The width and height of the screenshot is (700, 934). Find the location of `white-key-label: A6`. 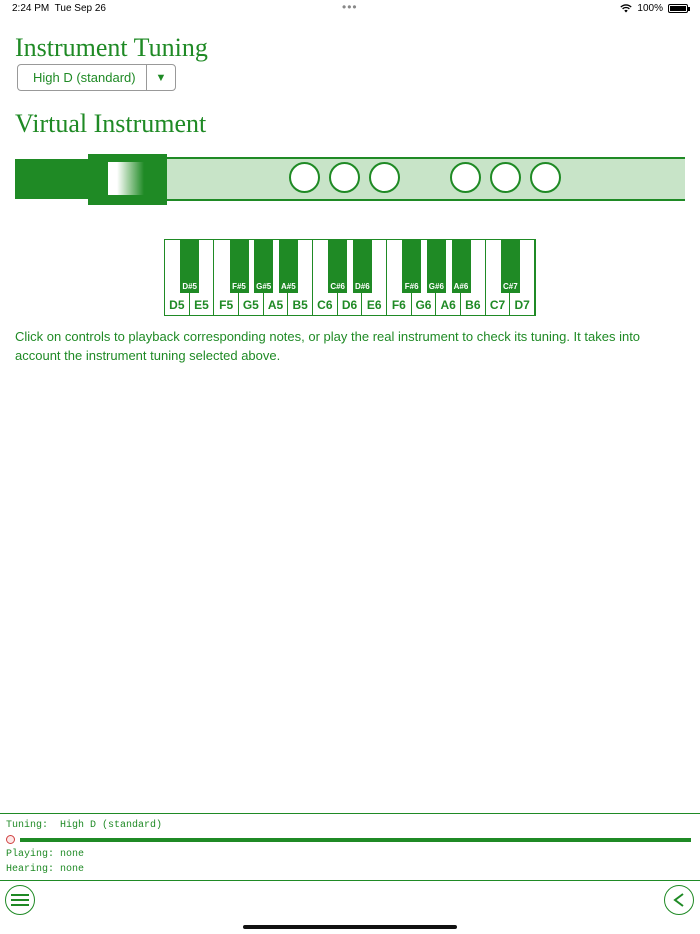

white-key-label: A6 is located at coordinates (448, 305).